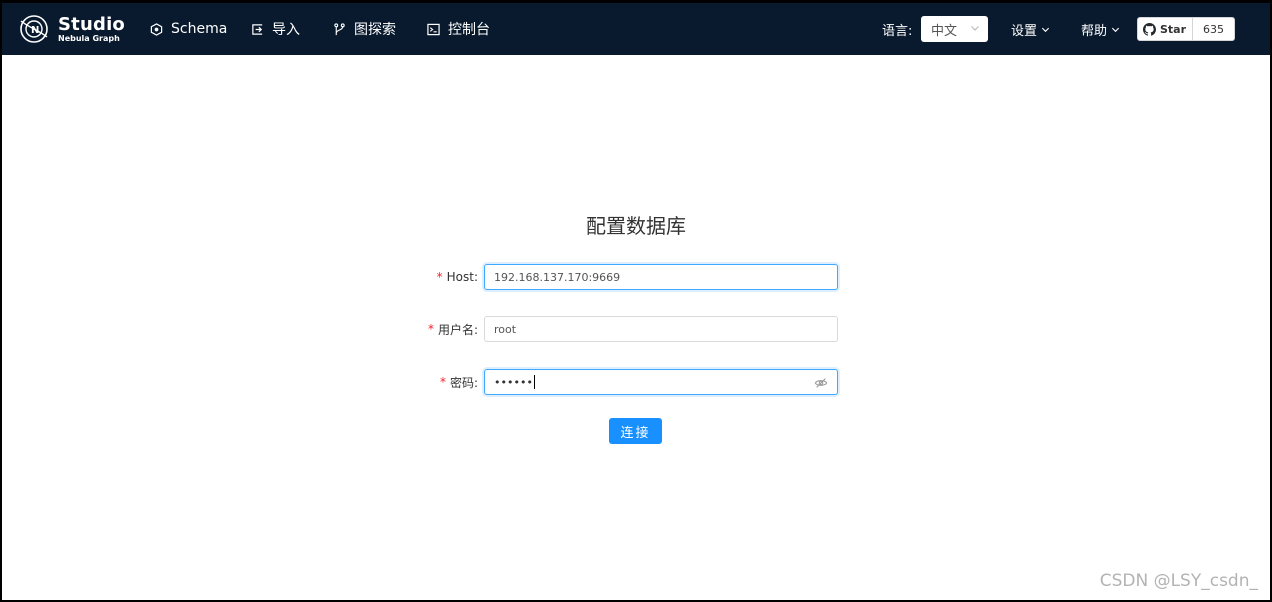  What do you see at coordinates (433, 29) in the screenshot?
I see `terminal-icon` at bounding box center [433, 29].